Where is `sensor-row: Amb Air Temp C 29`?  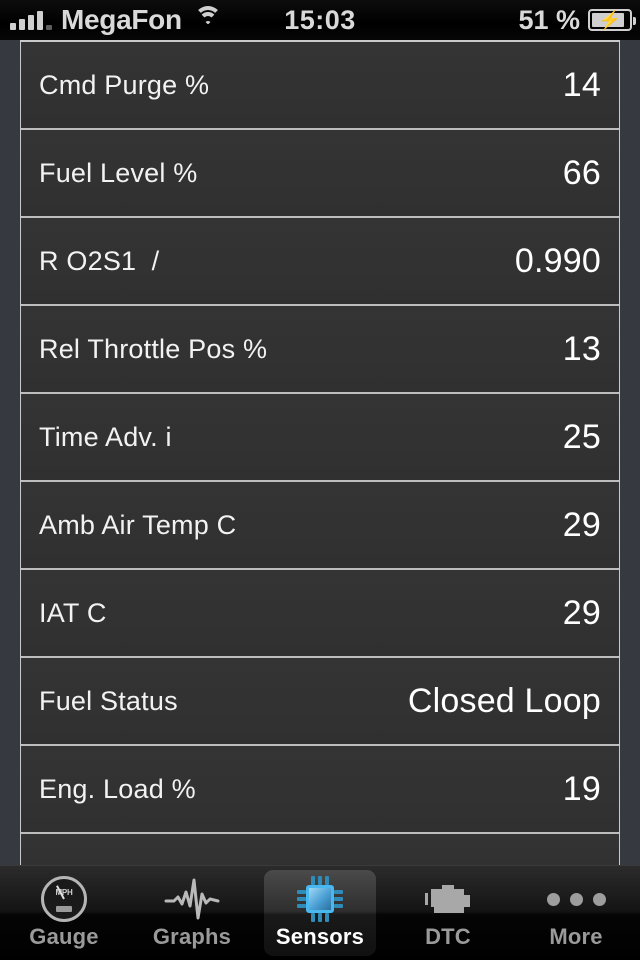
sensor-row: Amb Air Temp C 29 is located at coordinates (320, 526).